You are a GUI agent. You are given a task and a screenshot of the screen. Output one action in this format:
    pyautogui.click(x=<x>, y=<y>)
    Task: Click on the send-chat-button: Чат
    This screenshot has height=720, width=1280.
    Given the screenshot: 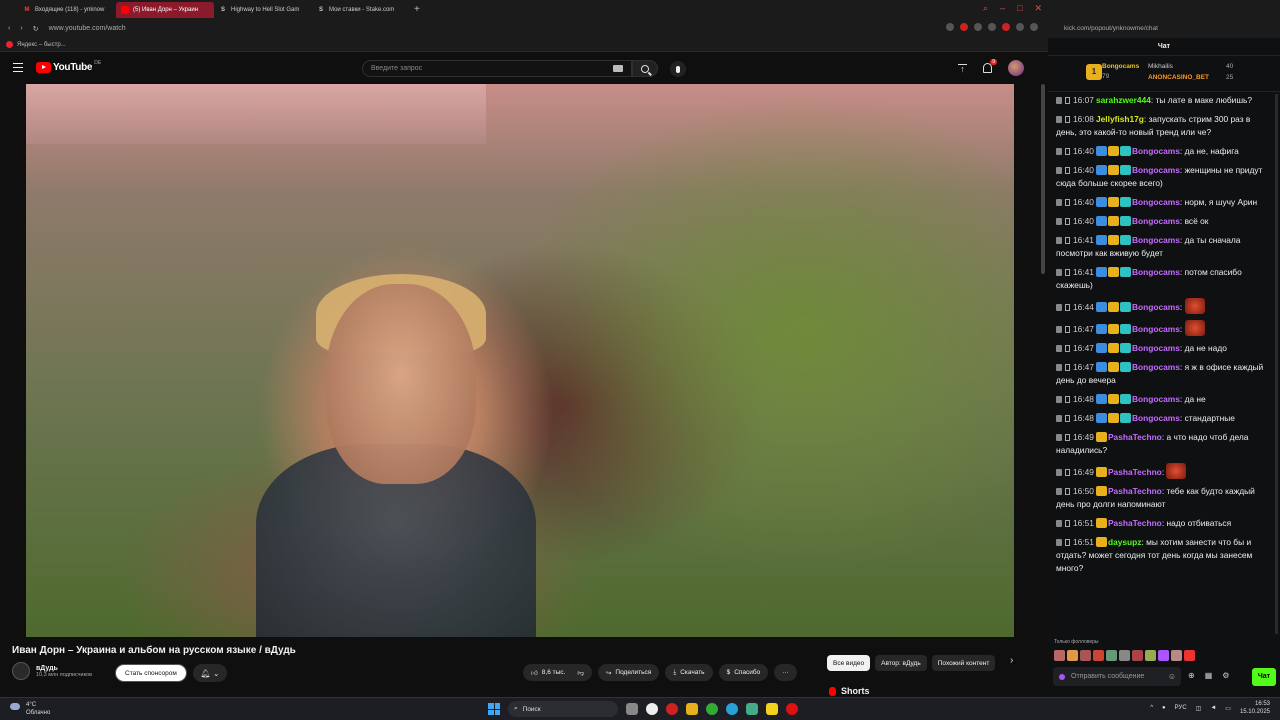 What is the action you would take?
    pyautogui.click(x=1264, y=677)
    